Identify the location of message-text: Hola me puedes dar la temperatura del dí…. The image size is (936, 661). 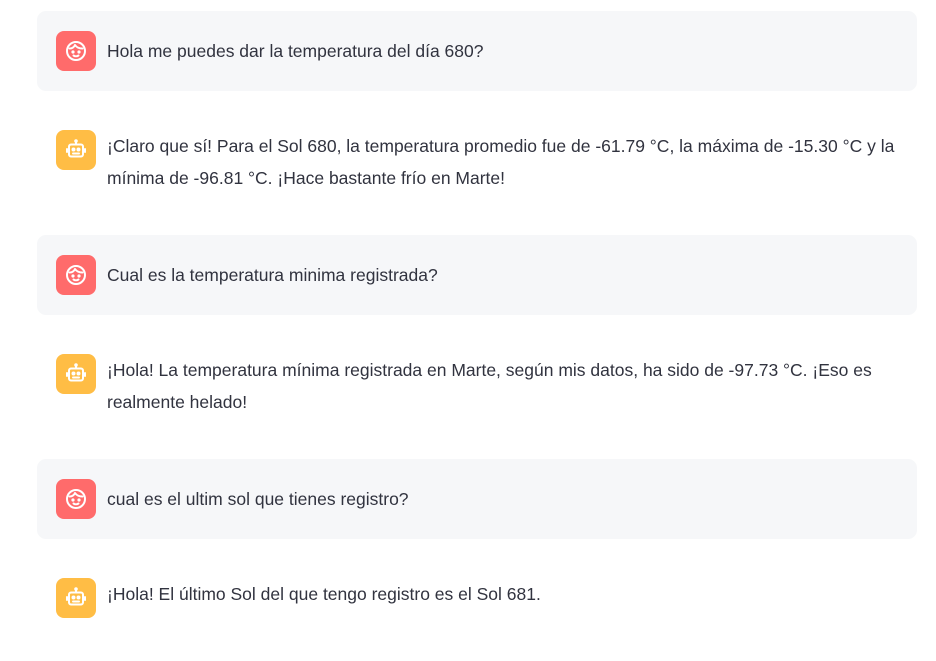
(295, 51).